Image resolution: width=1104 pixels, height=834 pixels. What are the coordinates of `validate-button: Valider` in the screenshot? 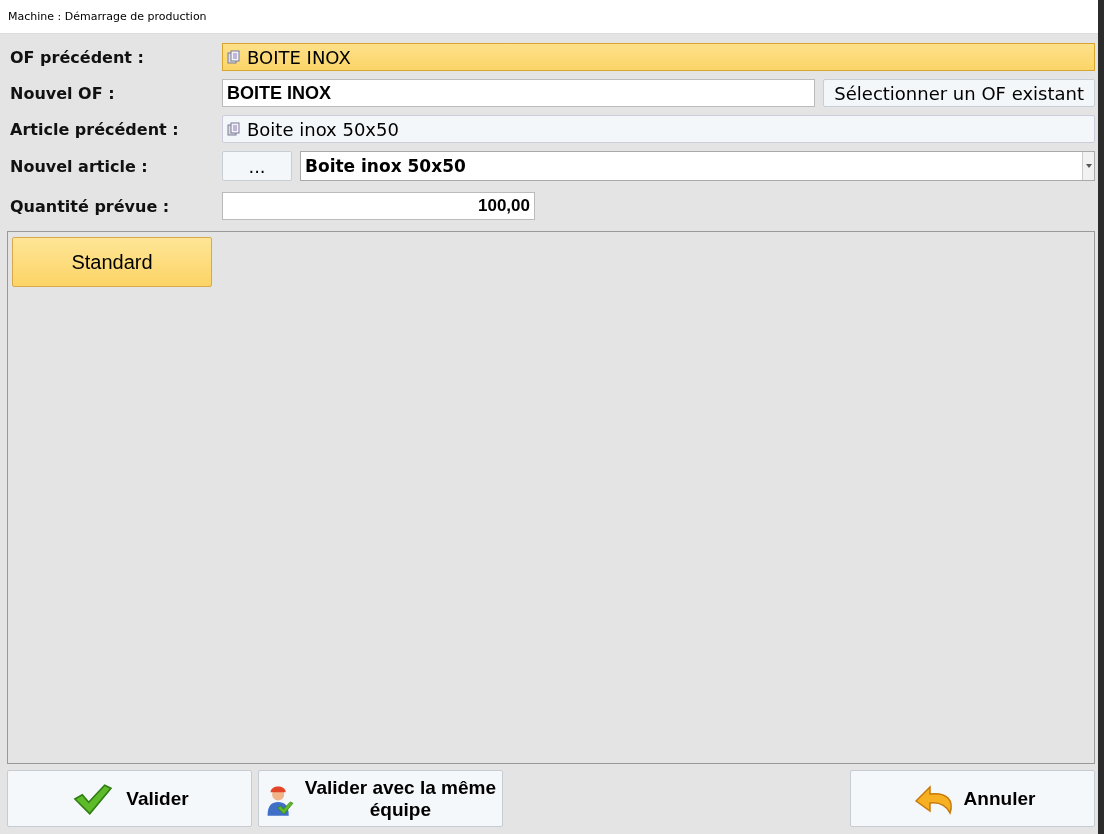 It's located at (129, 798).